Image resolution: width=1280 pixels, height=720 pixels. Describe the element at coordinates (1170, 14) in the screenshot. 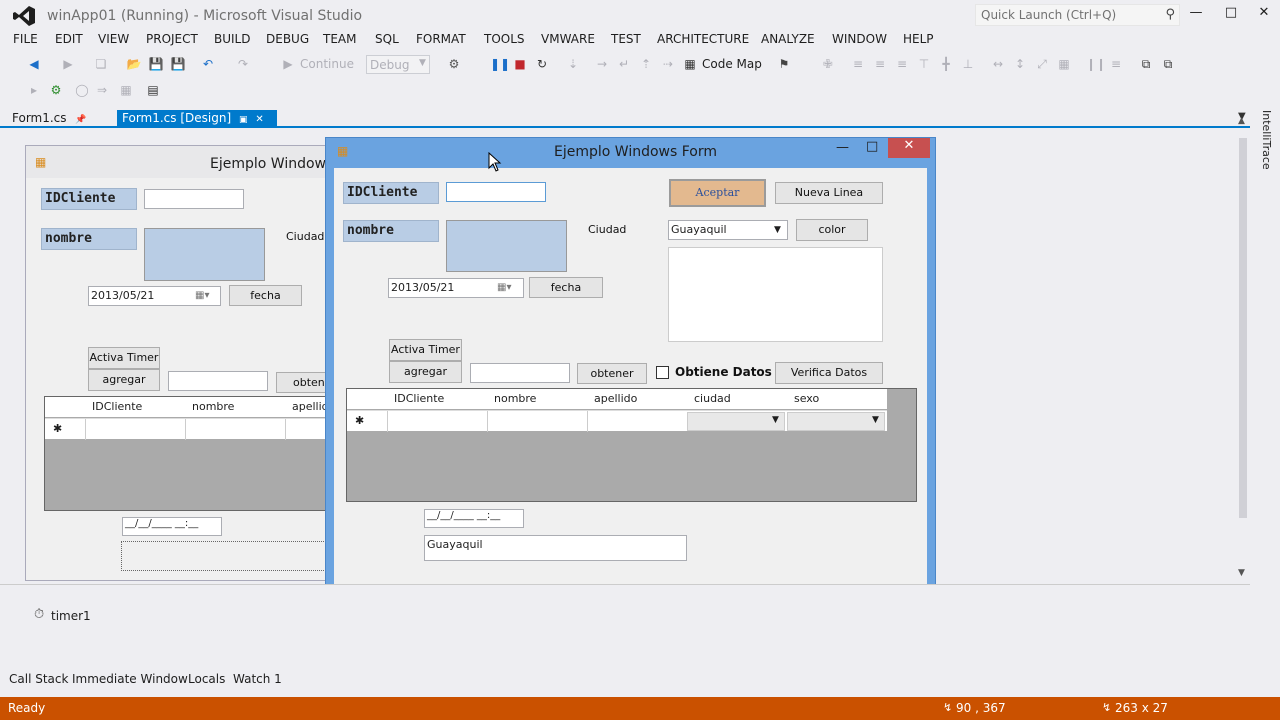

I see `search-icon: ⚲` at that location.